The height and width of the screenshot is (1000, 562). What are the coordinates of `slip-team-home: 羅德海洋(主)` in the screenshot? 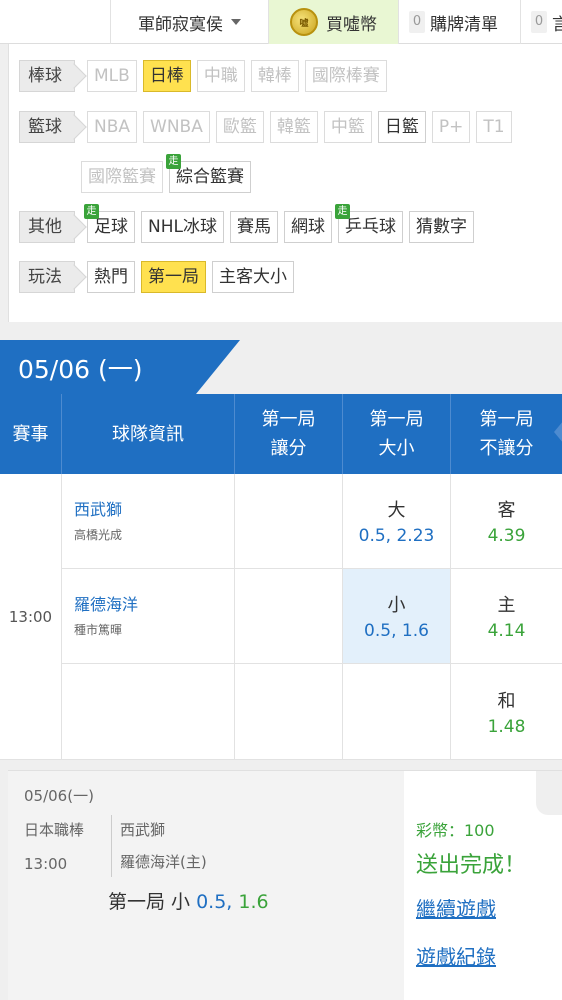 It's located at (163, 862).